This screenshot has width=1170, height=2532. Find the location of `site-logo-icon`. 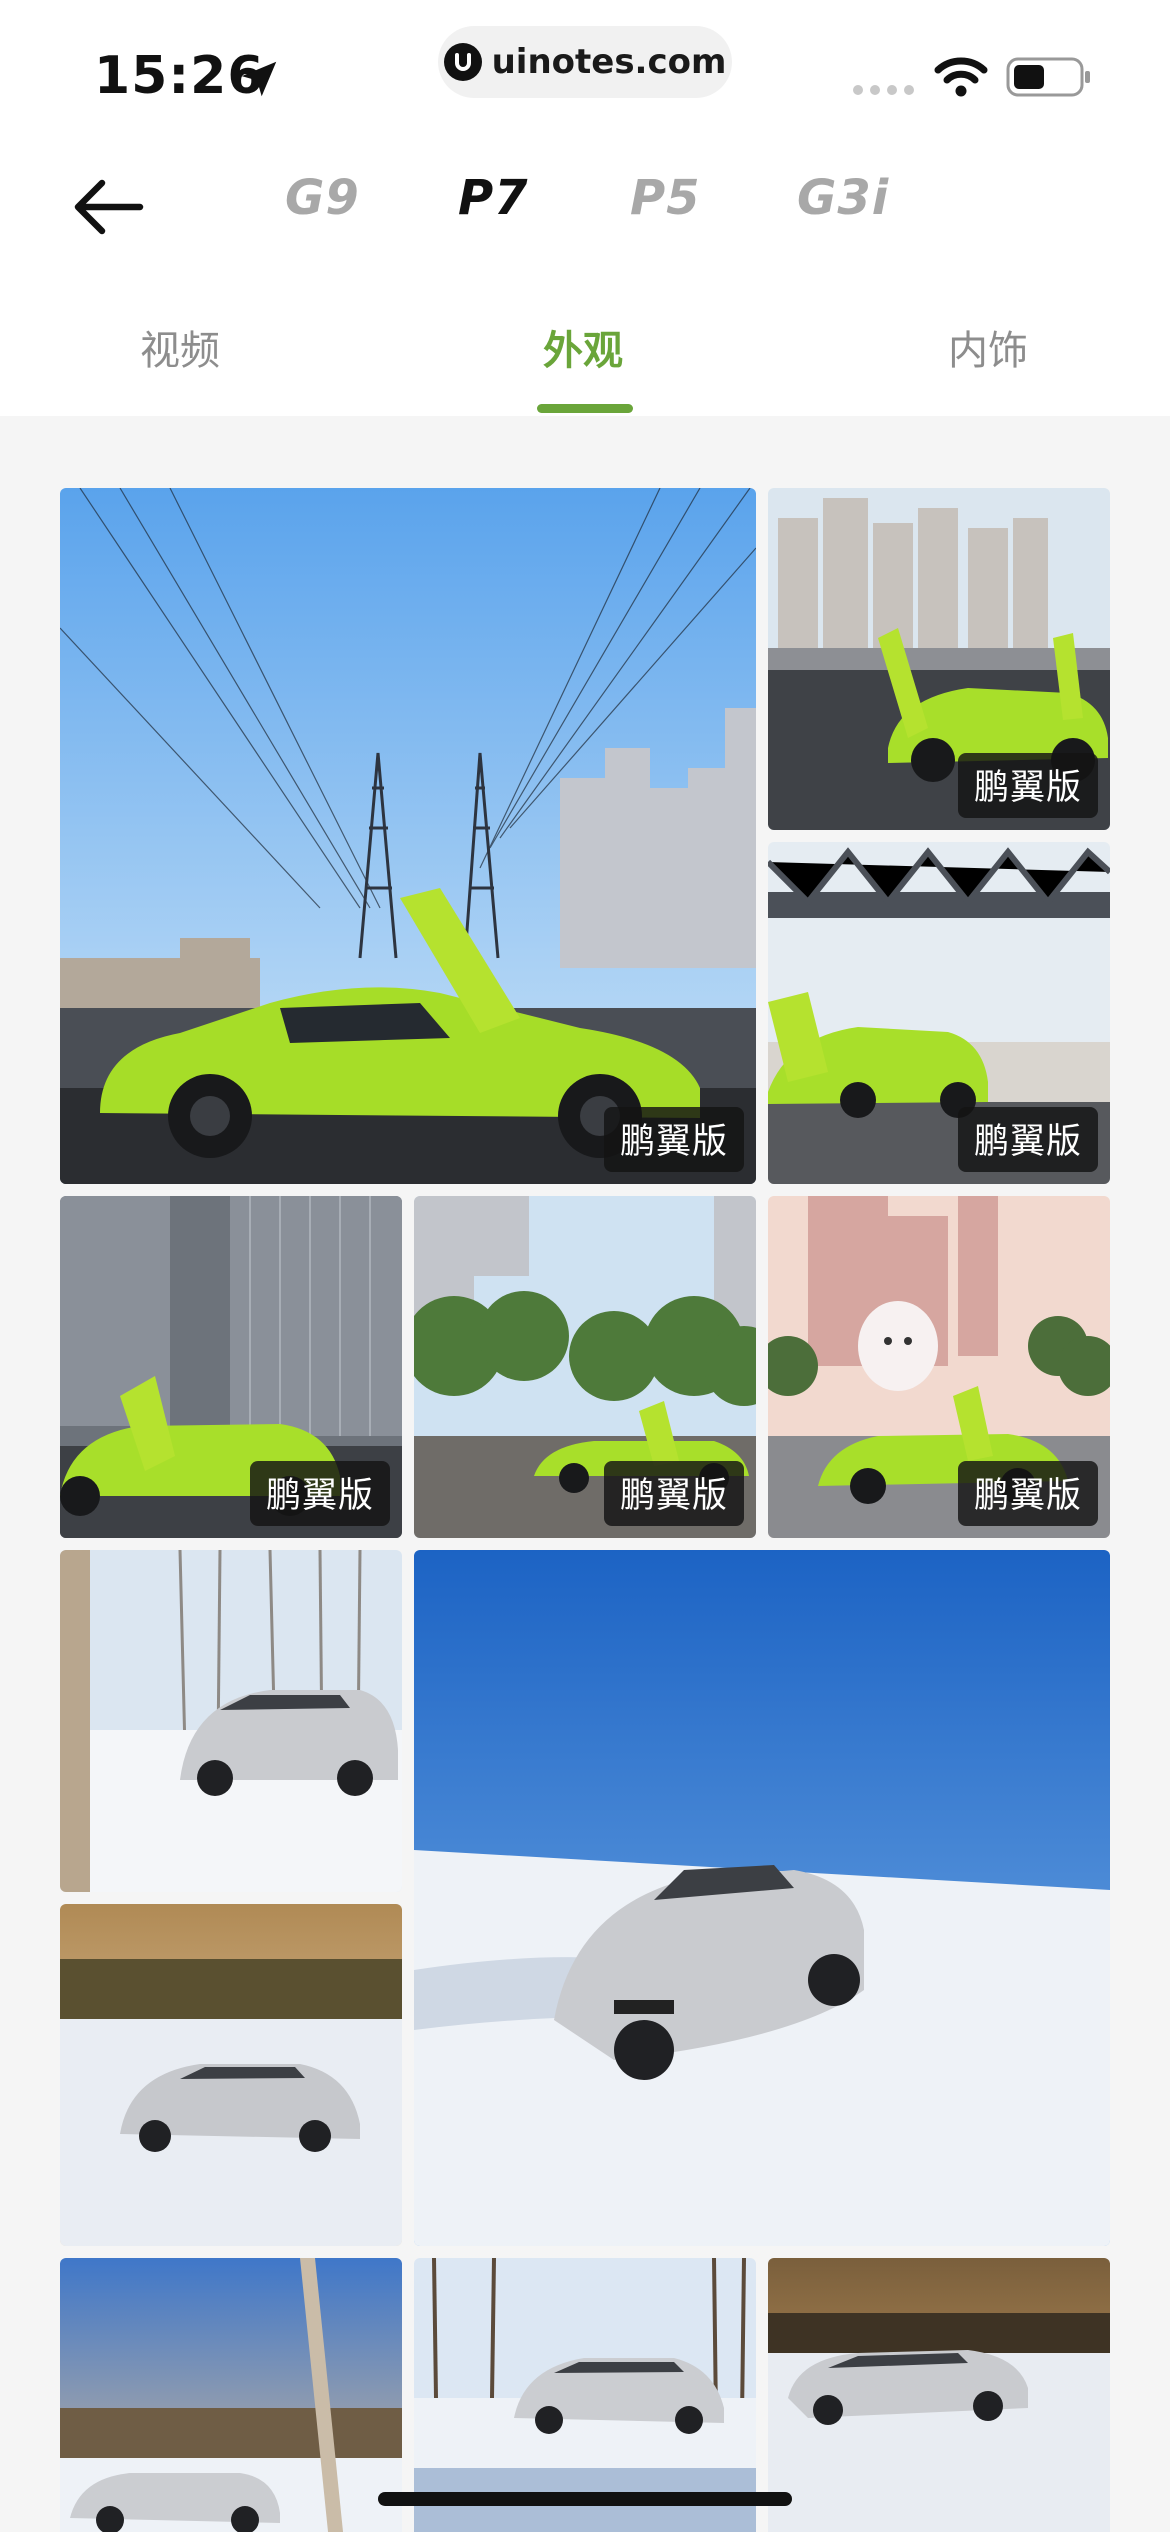

site-logo-icon is located at coordinates (462, 62).